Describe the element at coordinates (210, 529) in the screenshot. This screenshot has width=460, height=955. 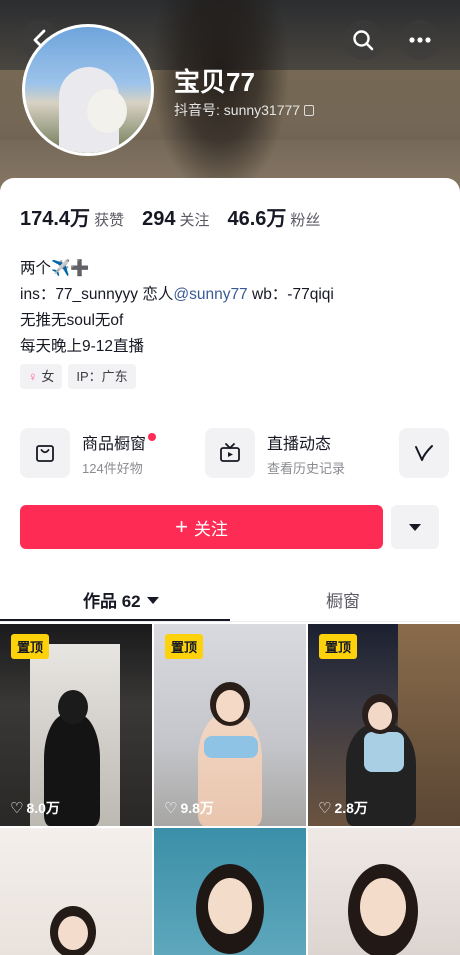
I see `follow-label: 关注` at that location.